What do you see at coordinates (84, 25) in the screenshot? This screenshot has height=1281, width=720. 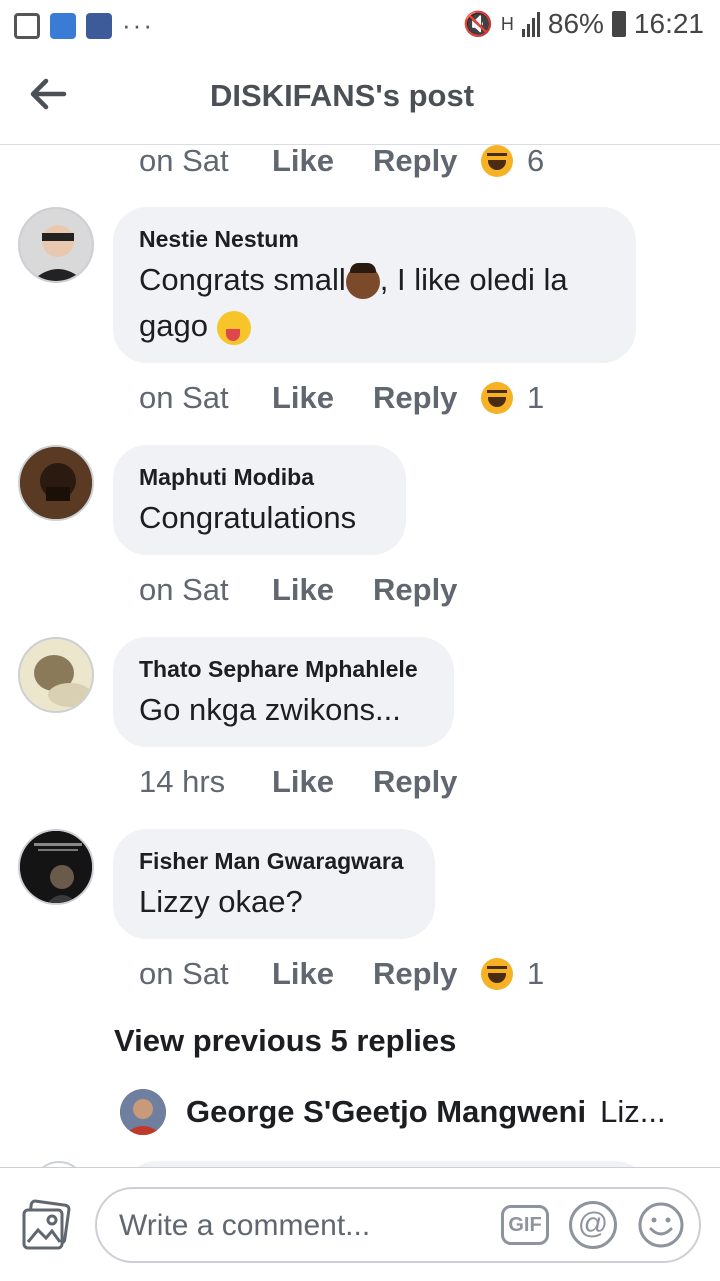 I see `notification-icons: ···` at bounding box center [84, 25].